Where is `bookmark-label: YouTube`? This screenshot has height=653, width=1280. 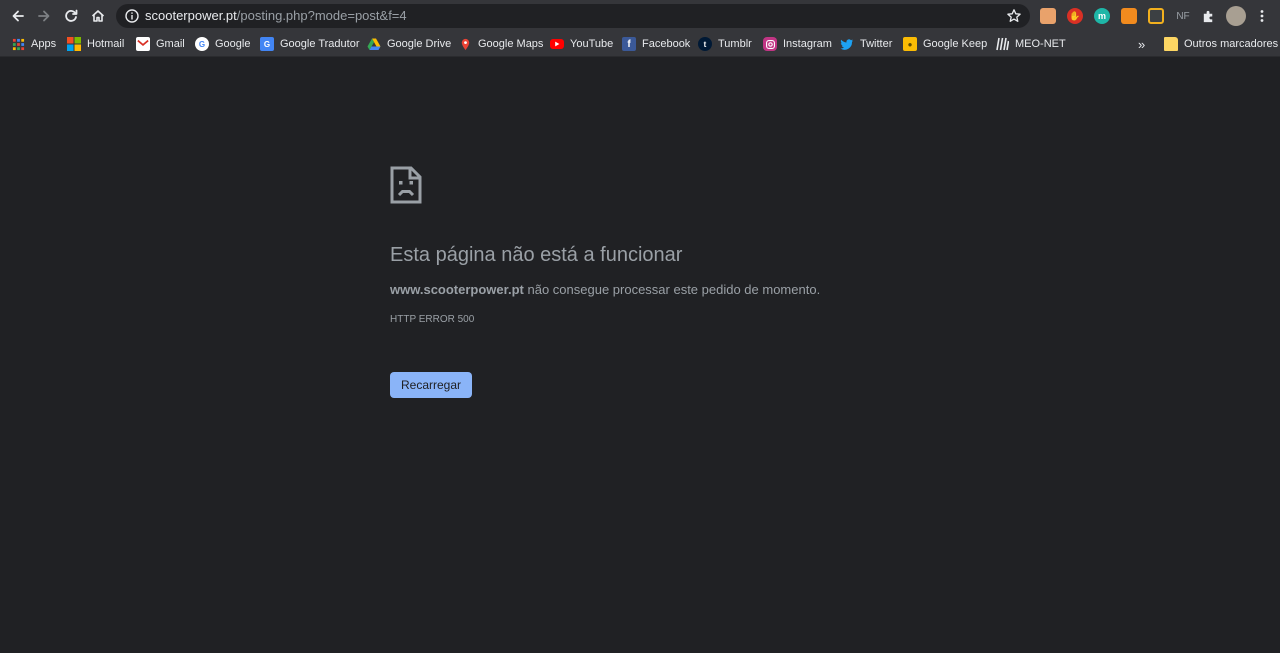 bookmark-label: YouTube is located at coordinates (592, 44).